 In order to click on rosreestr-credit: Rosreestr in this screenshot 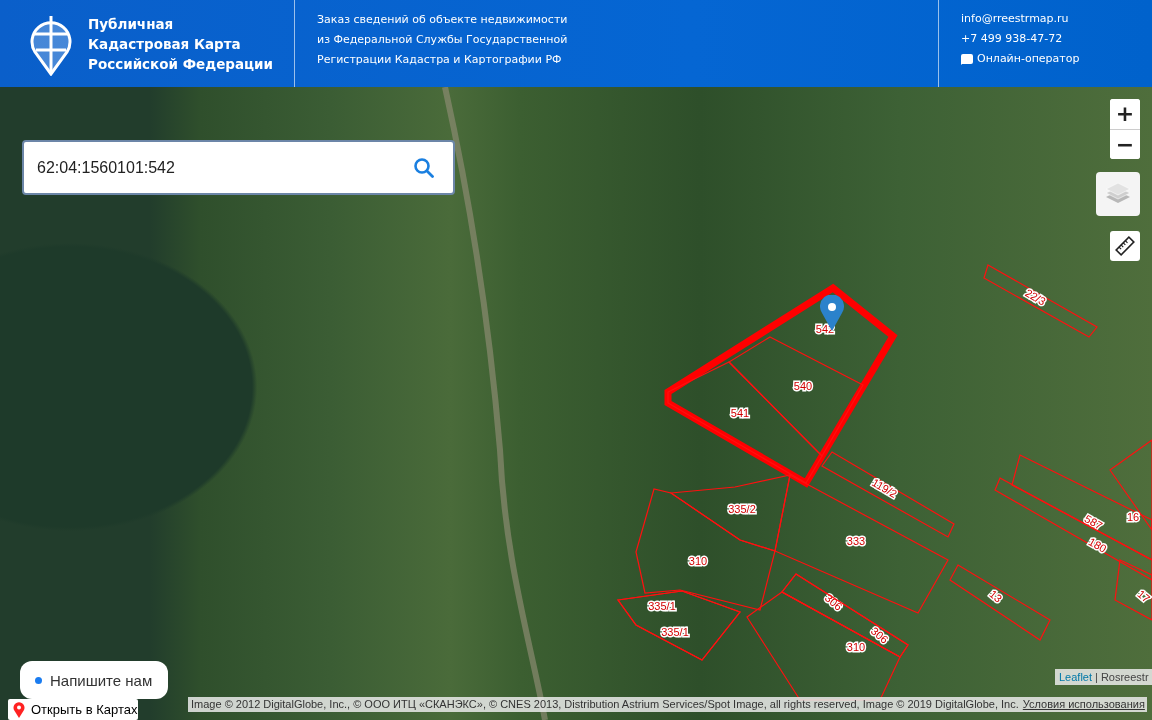, I will do `click(1124, 677)`.